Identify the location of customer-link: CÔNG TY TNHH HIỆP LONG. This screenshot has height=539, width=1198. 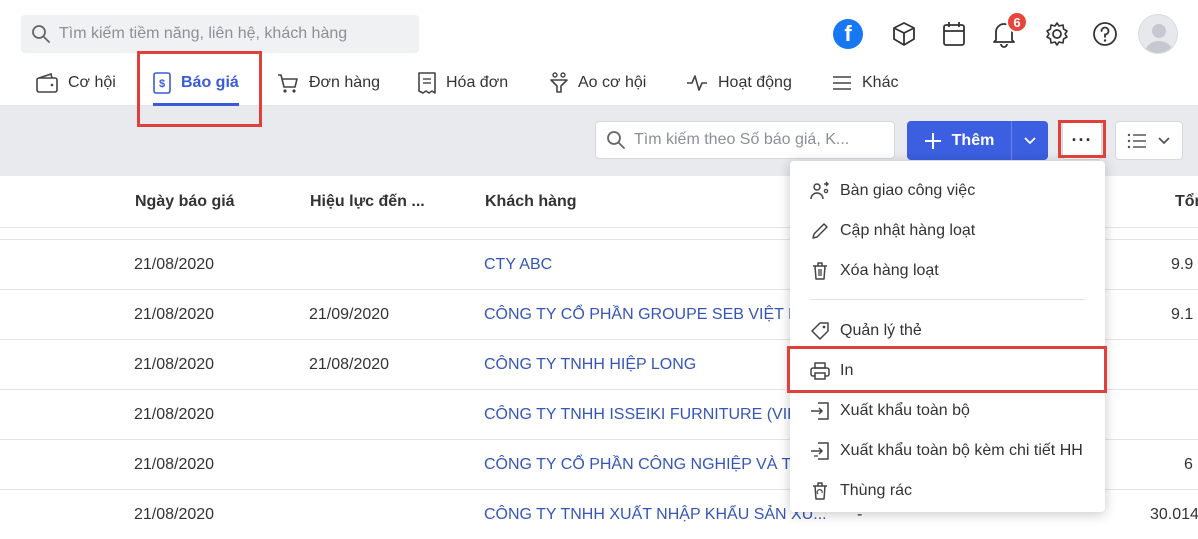
(590, 365).